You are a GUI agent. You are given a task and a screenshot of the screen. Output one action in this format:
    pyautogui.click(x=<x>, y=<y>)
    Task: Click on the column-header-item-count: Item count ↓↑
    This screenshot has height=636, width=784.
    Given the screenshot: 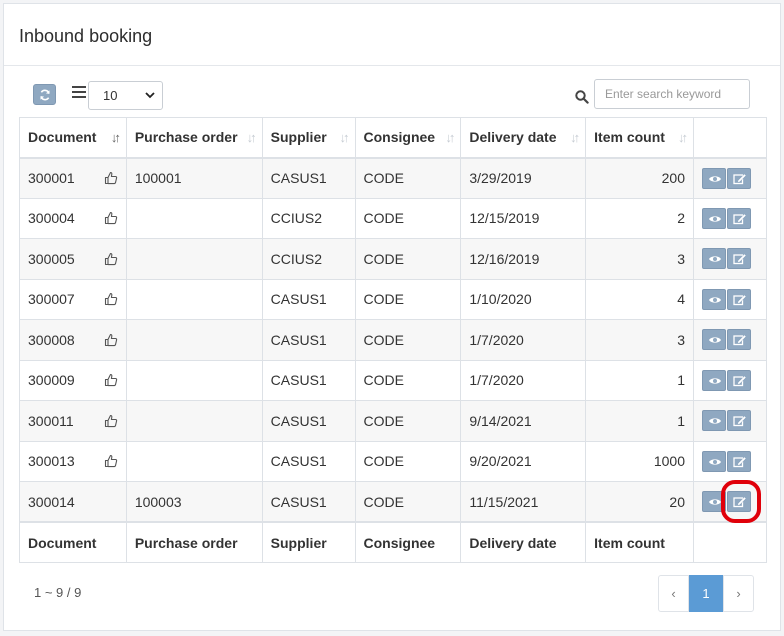 What is the action you would take?
    pyautogui.click(x=639, y=138)
    